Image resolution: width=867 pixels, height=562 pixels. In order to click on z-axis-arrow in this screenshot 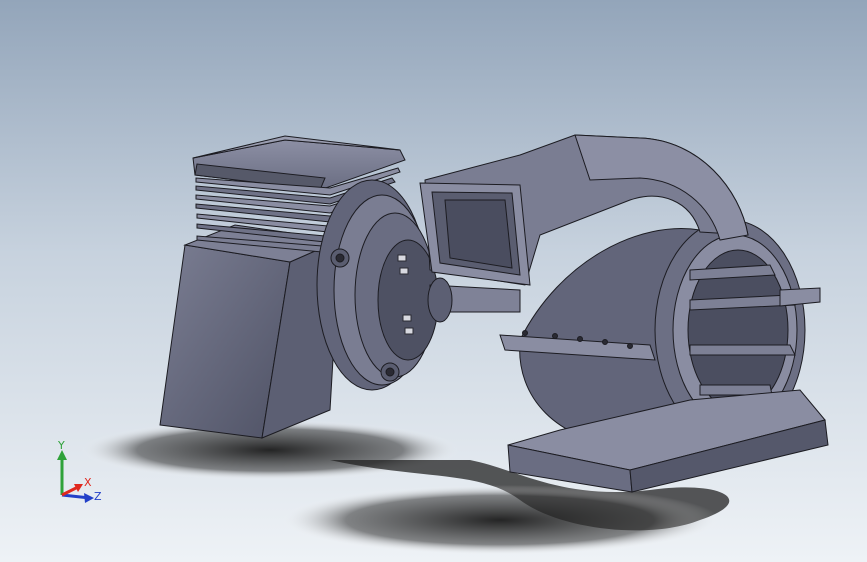, I will do `click(89, 498)`.